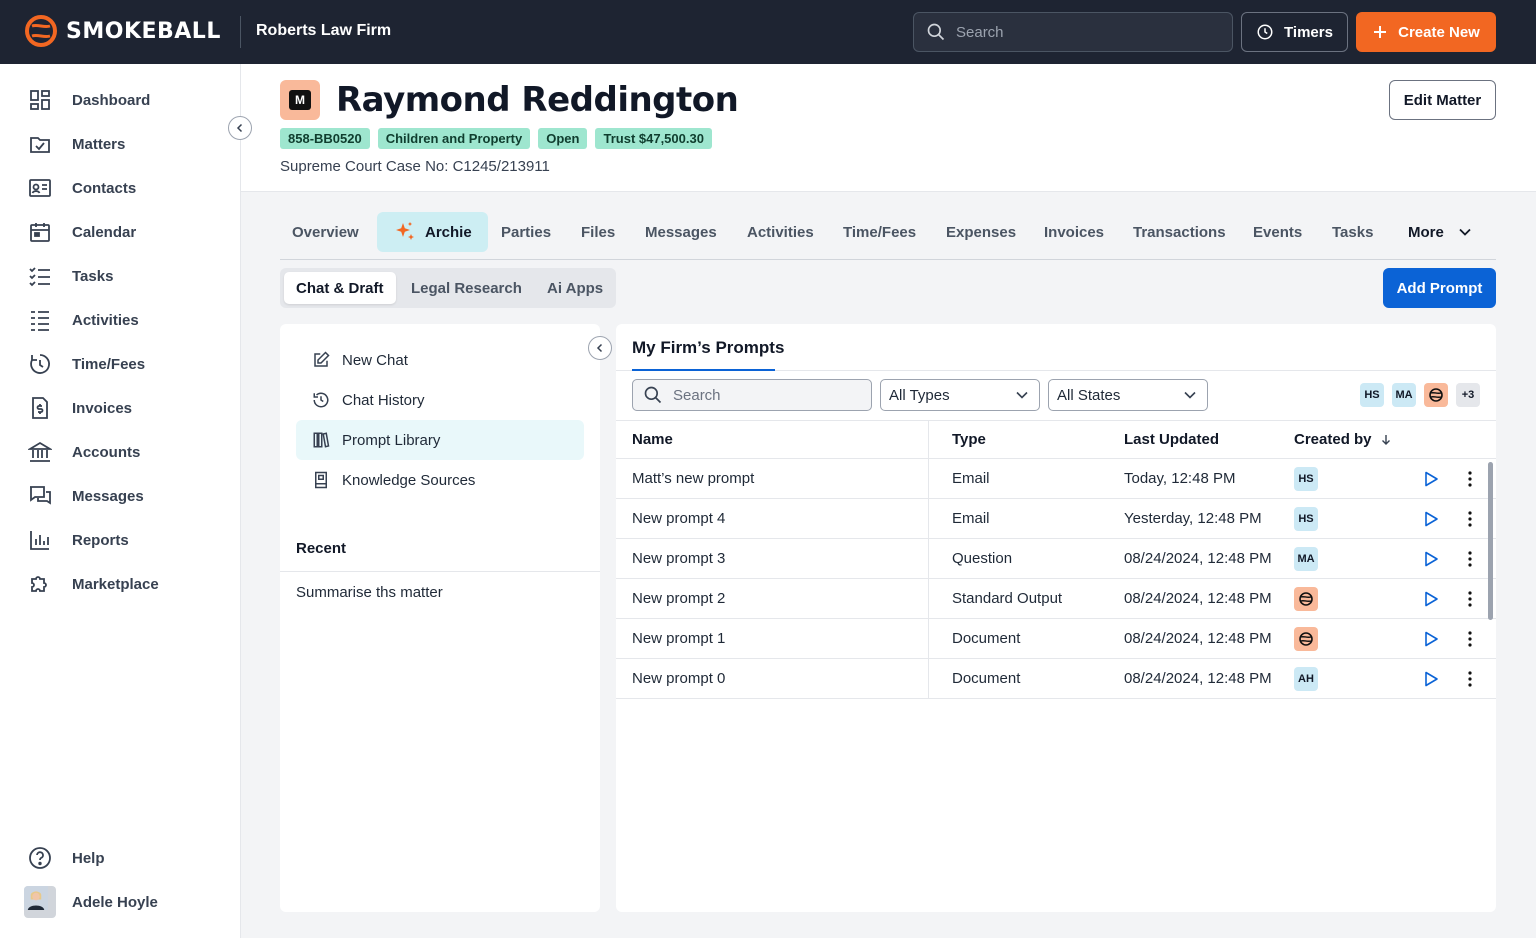 The width and height of the screenshot is (1536, 938). Describe the element at coordinates (440, 480) in the screenshot. I see `knowledge-sources-item: Knowledge Sources` at that location.